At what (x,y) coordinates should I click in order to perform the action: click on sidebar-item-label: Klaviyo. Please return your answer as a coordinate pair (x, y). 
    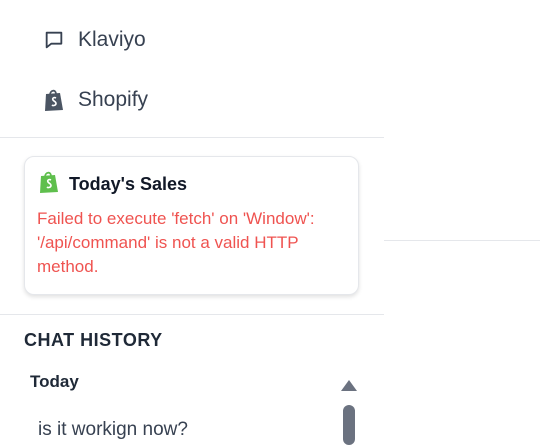
    Looking at the image, I should click on (112, 39).